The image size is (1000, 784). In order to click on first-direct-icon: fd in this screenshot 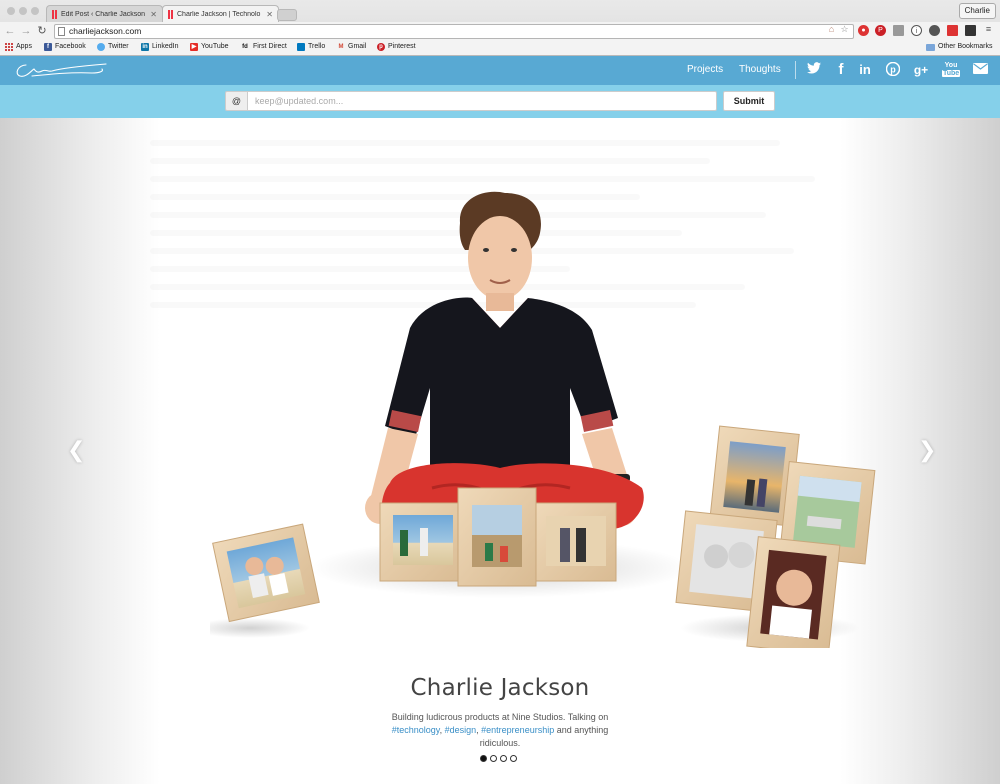, I will do `click(245, 47)`.